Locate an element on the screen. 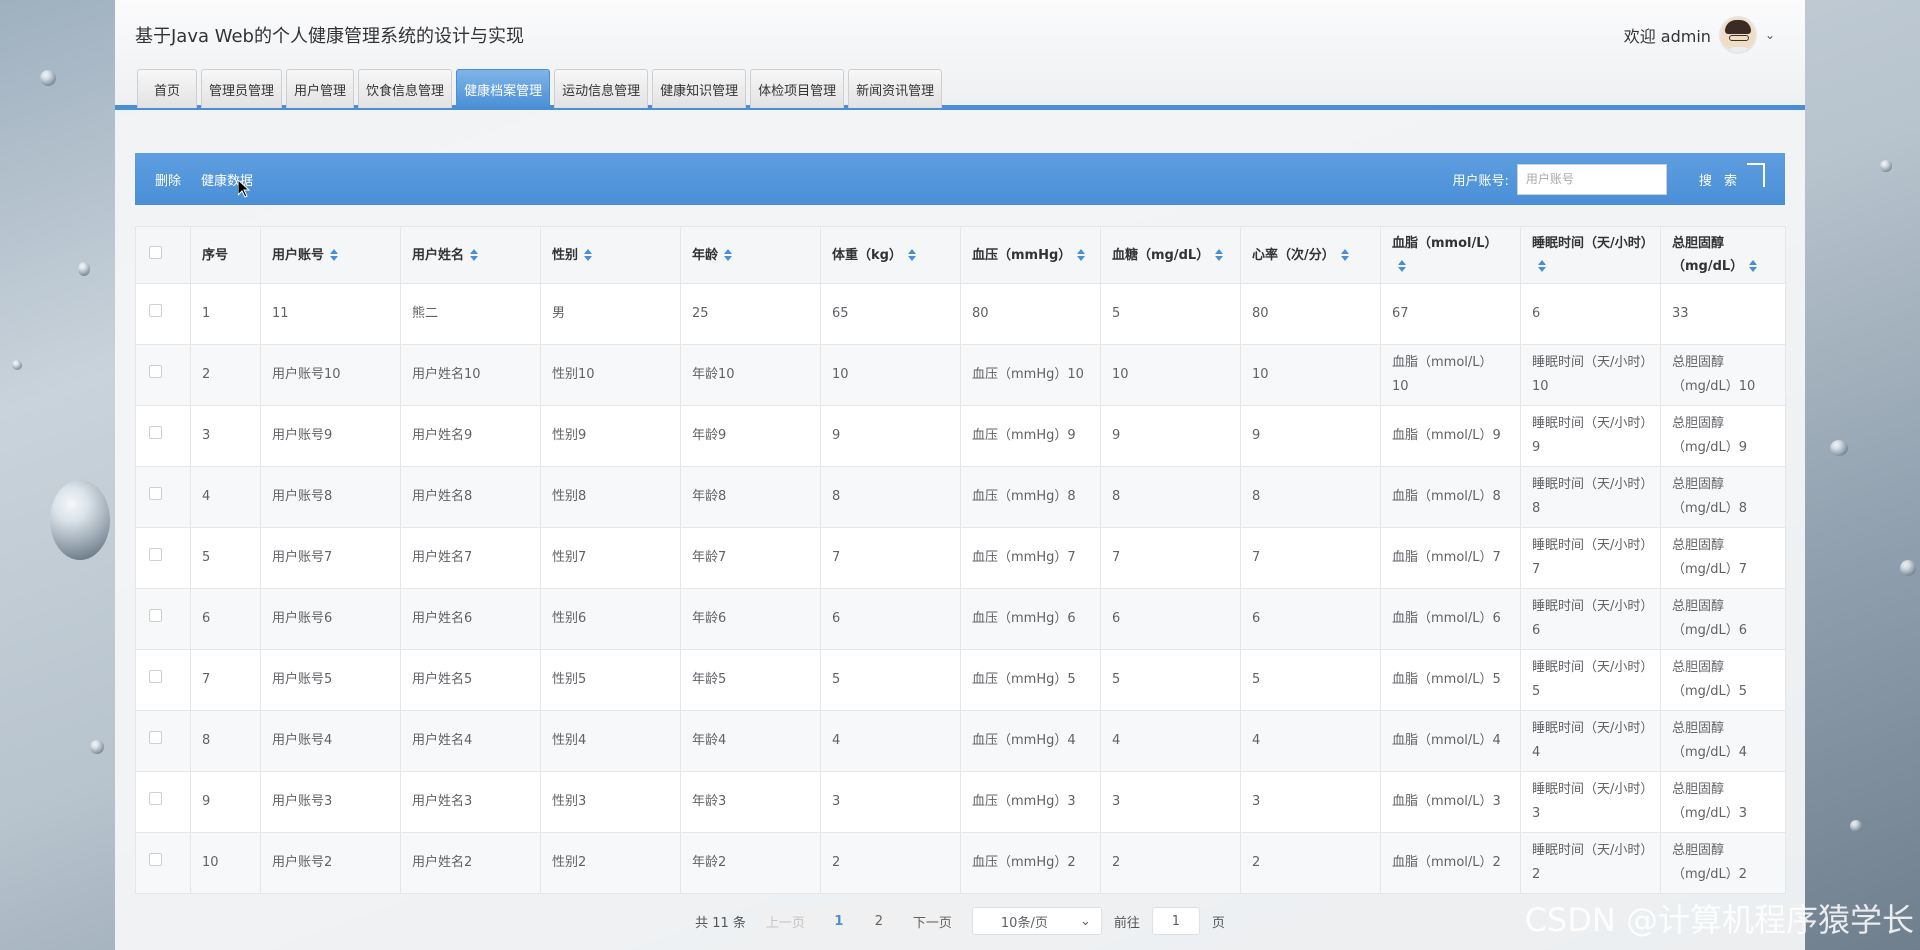 This screenshot has height=950, width=1920. tab-exercise-info: 运动信息管理 is located at coordinates (601, 88).